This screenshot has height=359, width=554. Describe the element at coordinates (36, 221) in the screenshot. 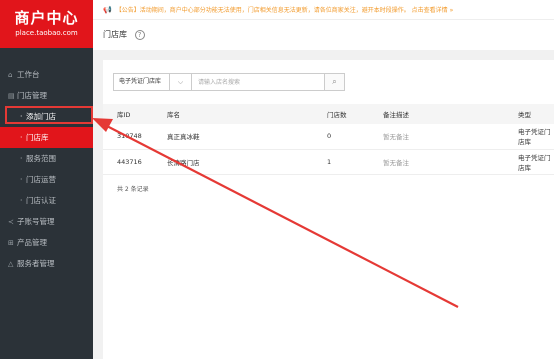

I see `sidebar-item-label: 子账号管理` at that location.